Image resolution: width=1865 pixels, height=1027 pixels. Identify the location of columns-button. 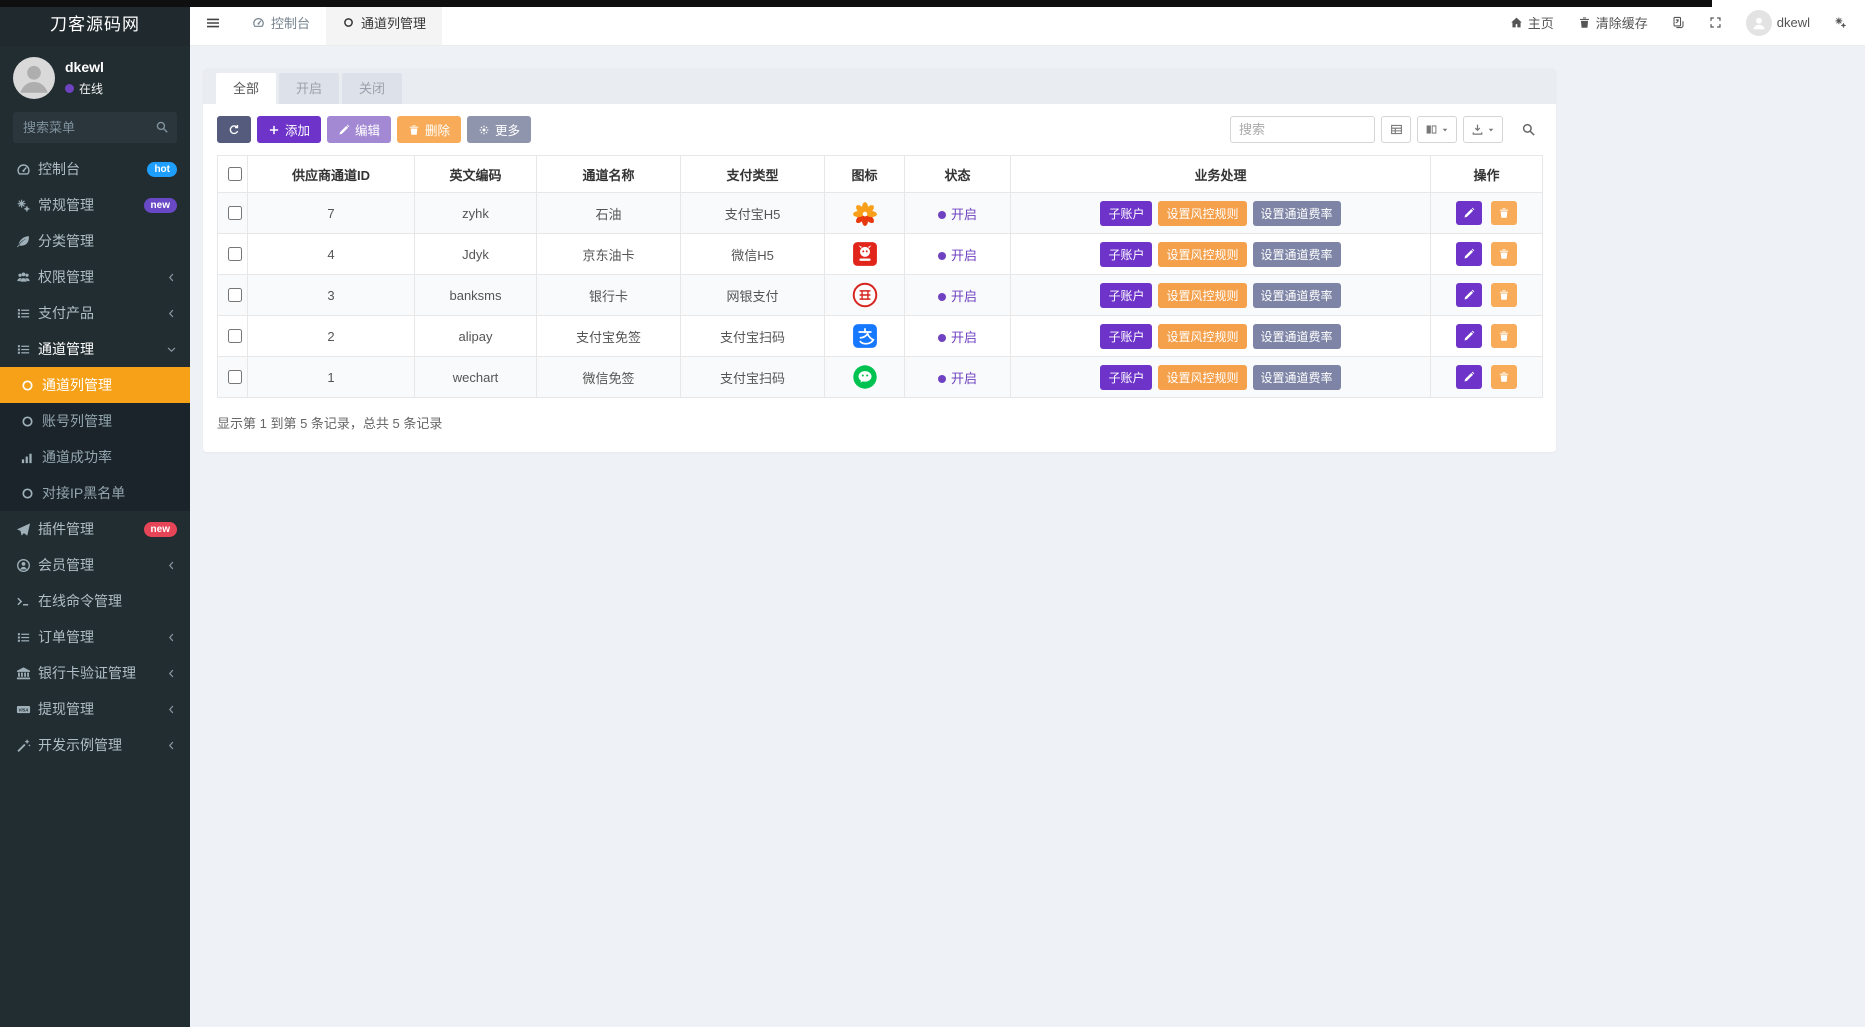
(1437, 129).